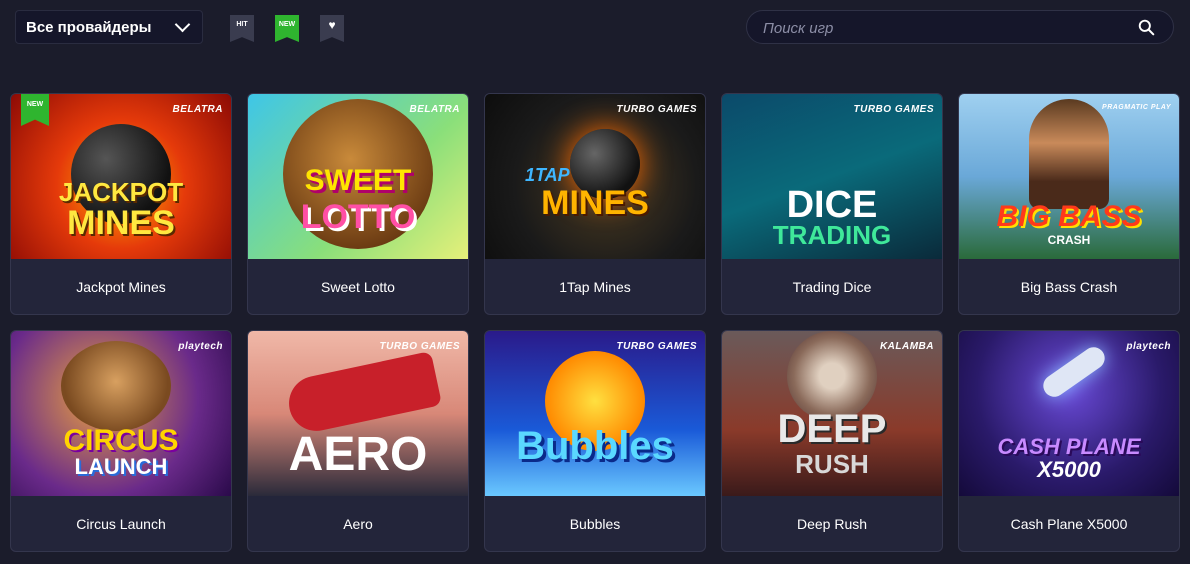 The image size is (1190, 564). I want to click on game-thumbnail: TURBO GAMES AERO, so click(358, 413).